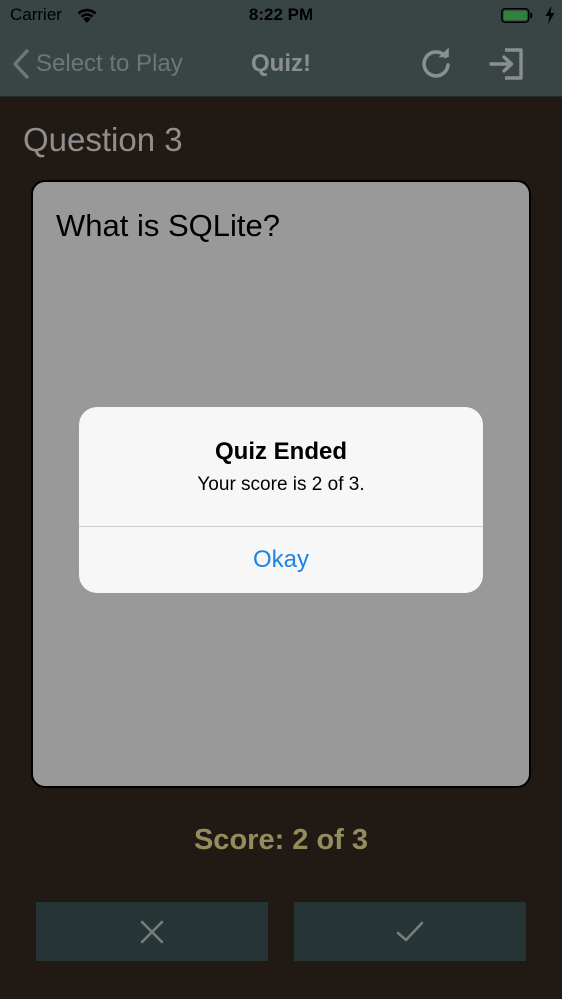 This screenshot has height=999, width=562. I want to click on alert-message: Your score is 2 of 3., so click(281, 484).